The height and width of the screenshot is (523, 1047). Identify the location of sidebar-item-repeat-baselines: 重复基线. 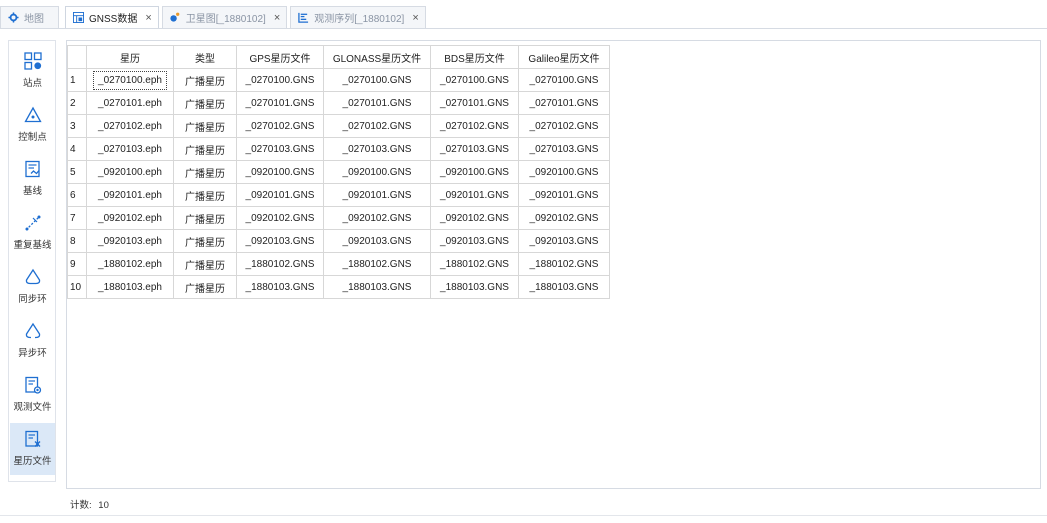
(32, 233).